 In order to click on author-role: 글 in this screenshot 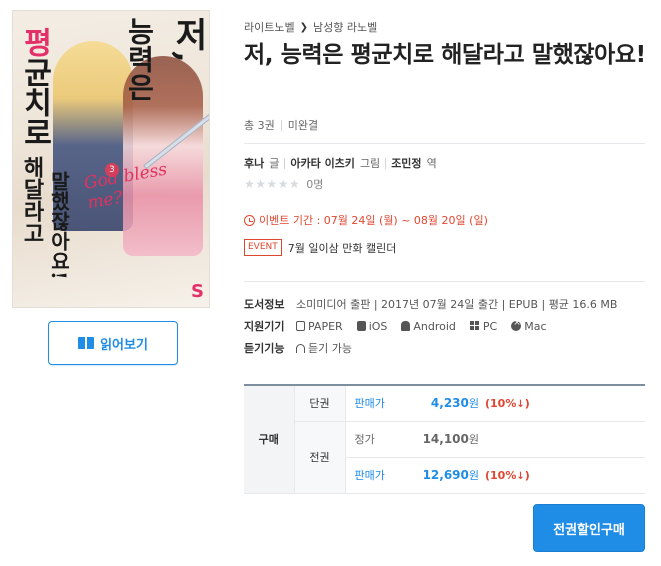, I will do `click(274, 163)`.